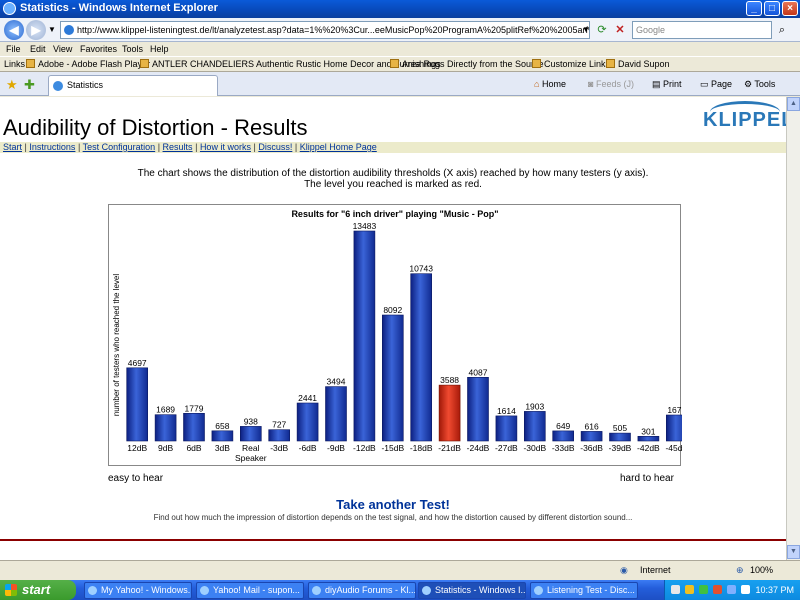 The width and height of the screenshot is (800, 600). What do you see at coordinates (793, 104) in the screenshot?
I see `scroll-up-icon: ▲` at bounding box center [793, 104].